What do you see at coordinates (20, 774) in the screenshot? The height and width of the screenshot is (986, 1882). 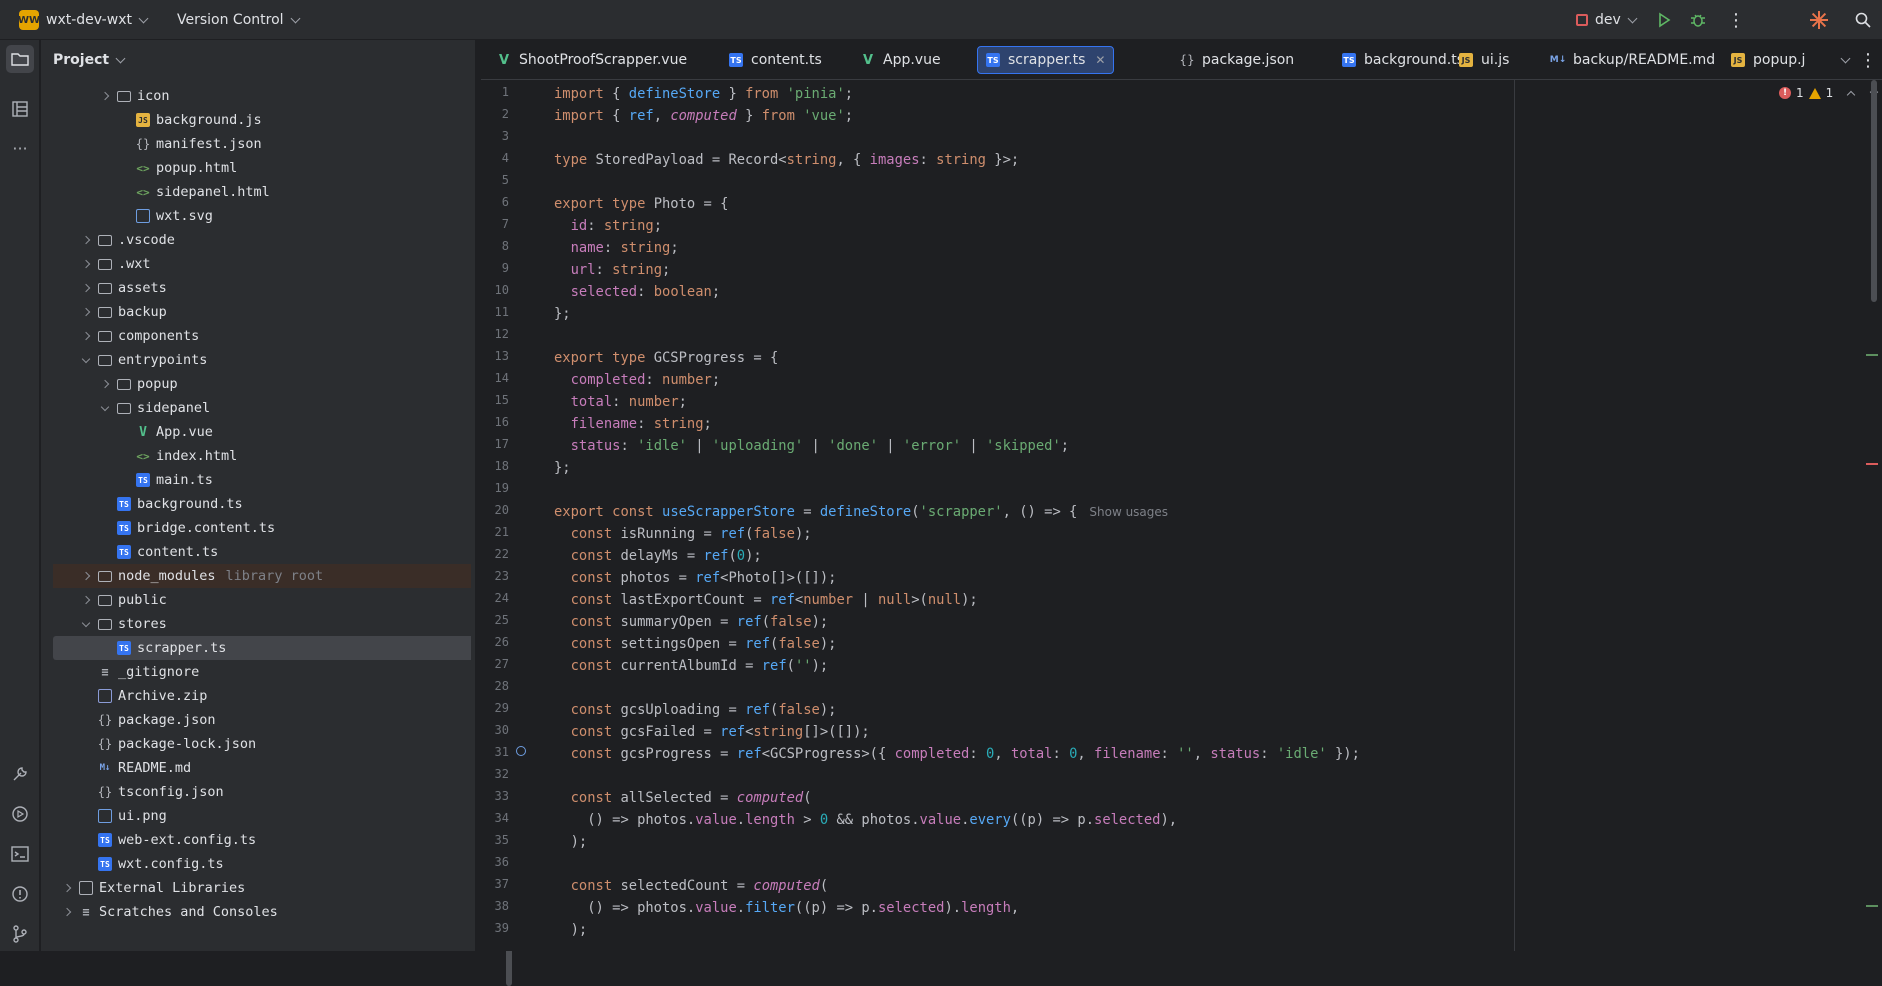 I see `services-tool-button` at bounding box center [20, 774].